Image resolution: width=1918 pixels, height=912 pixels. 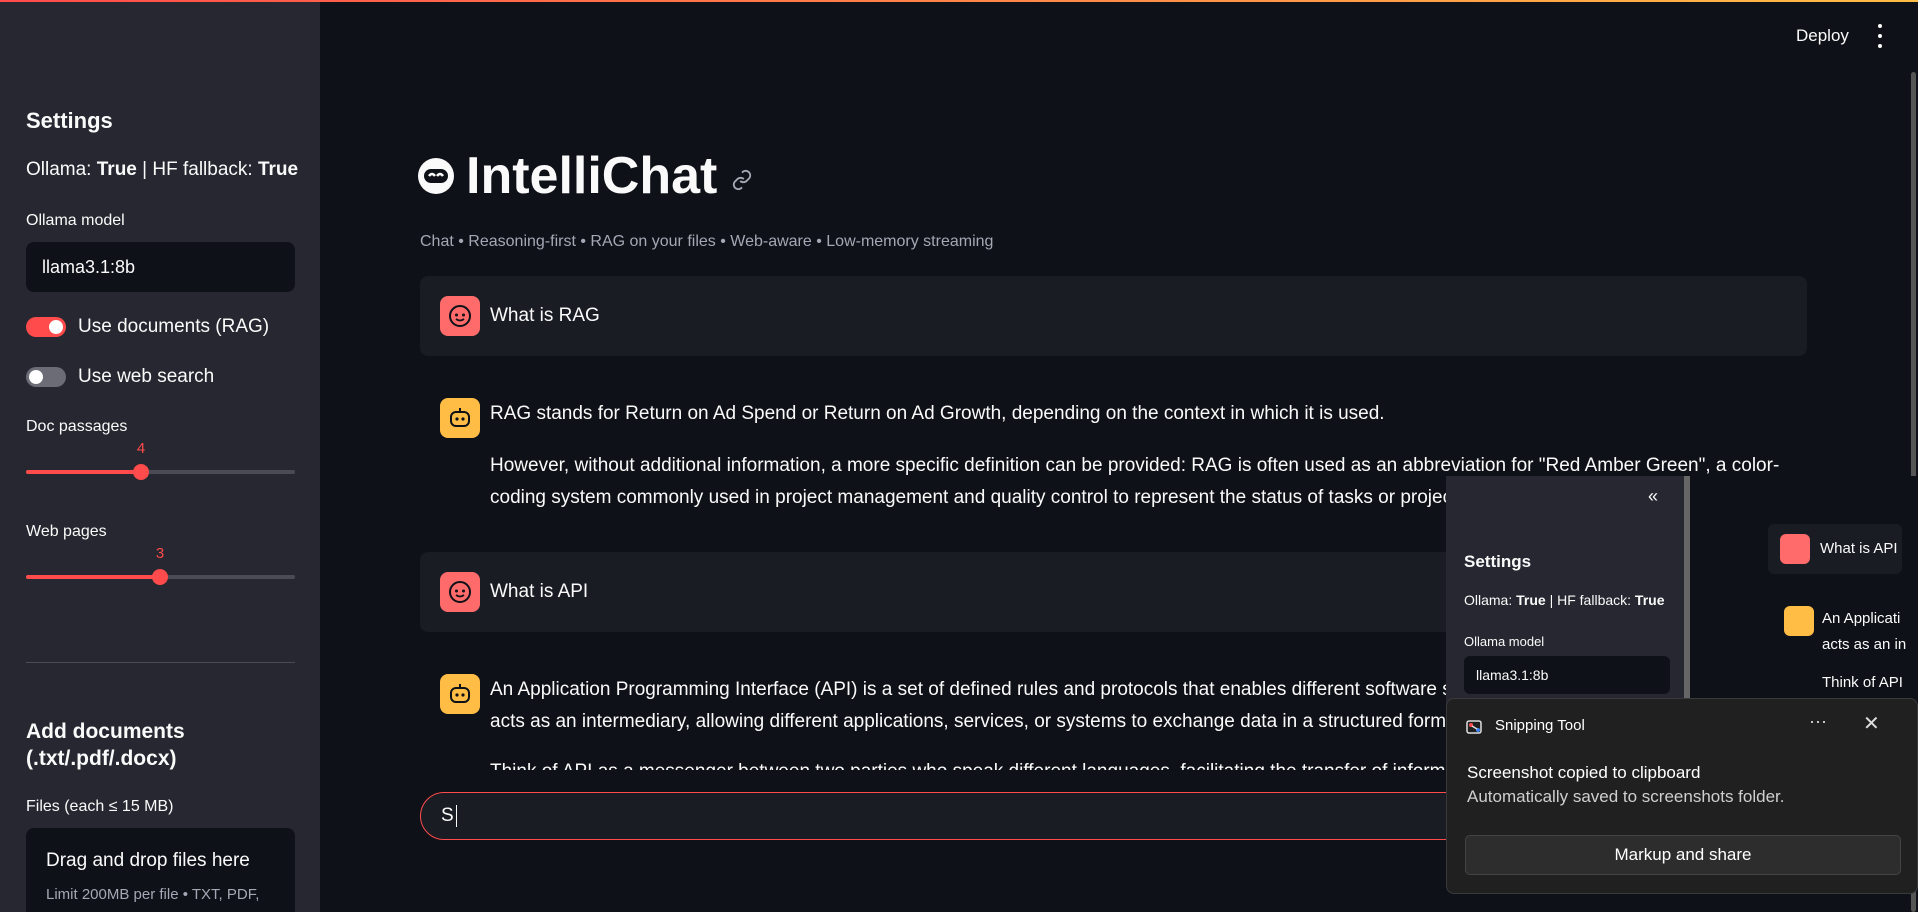 I want to click on dropzone-subtitle: Limit 200MB per file • TXT, PDF,, so click(x=153, y=894).